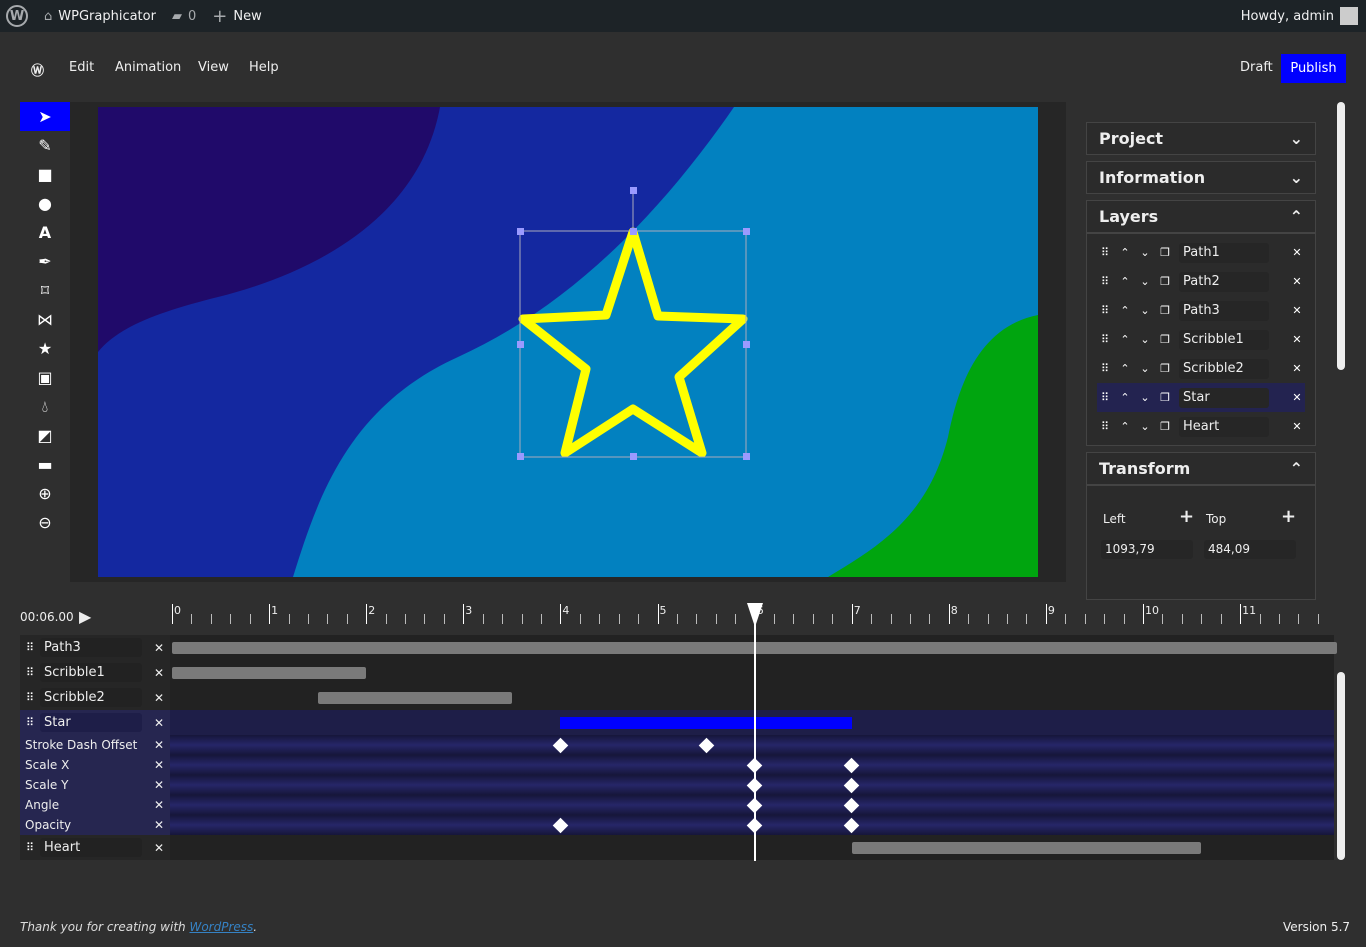  I want to click on layer-name-input: Scribble2, so click(1224, 368).